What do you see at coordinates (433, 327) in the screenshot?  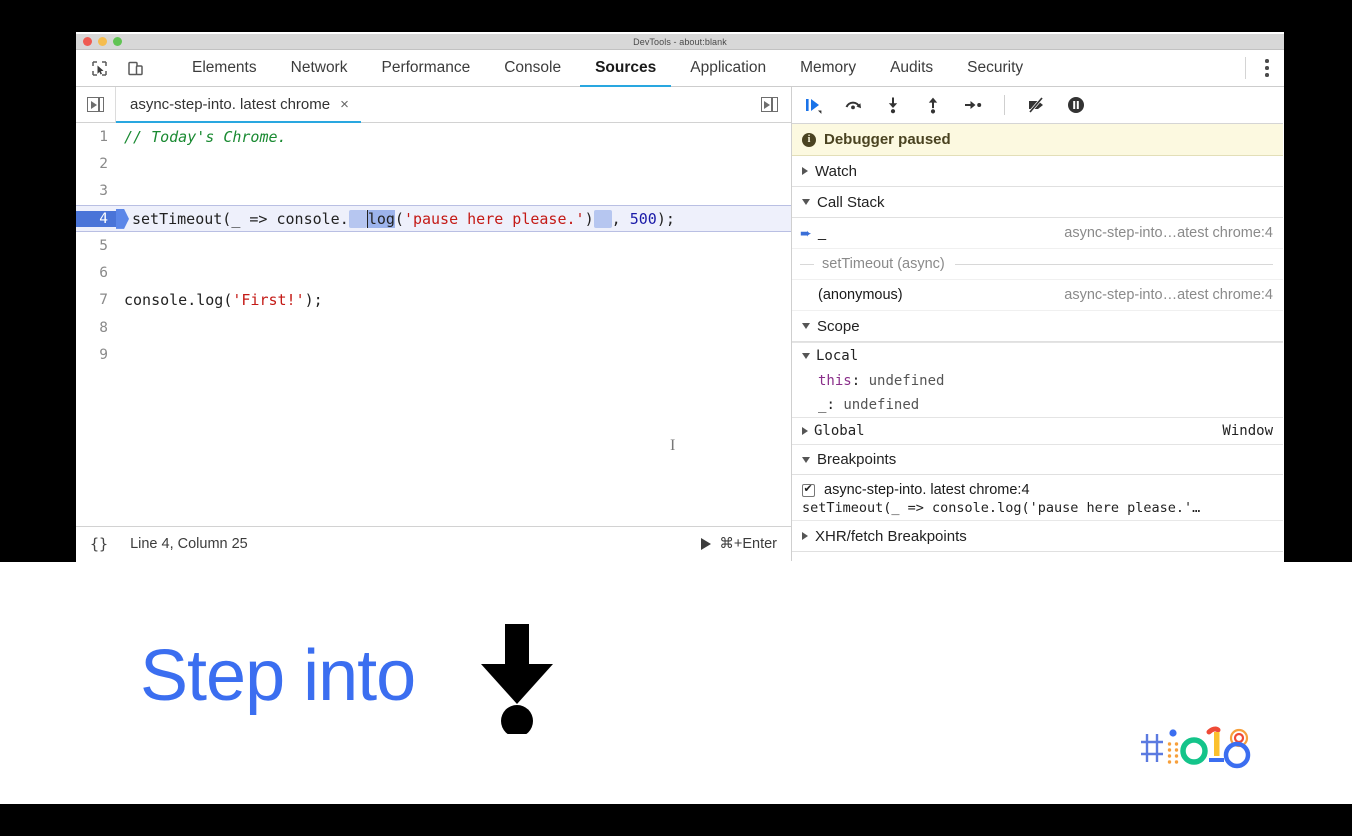 I see `code-line: 8` at bounding box center [433, 327].